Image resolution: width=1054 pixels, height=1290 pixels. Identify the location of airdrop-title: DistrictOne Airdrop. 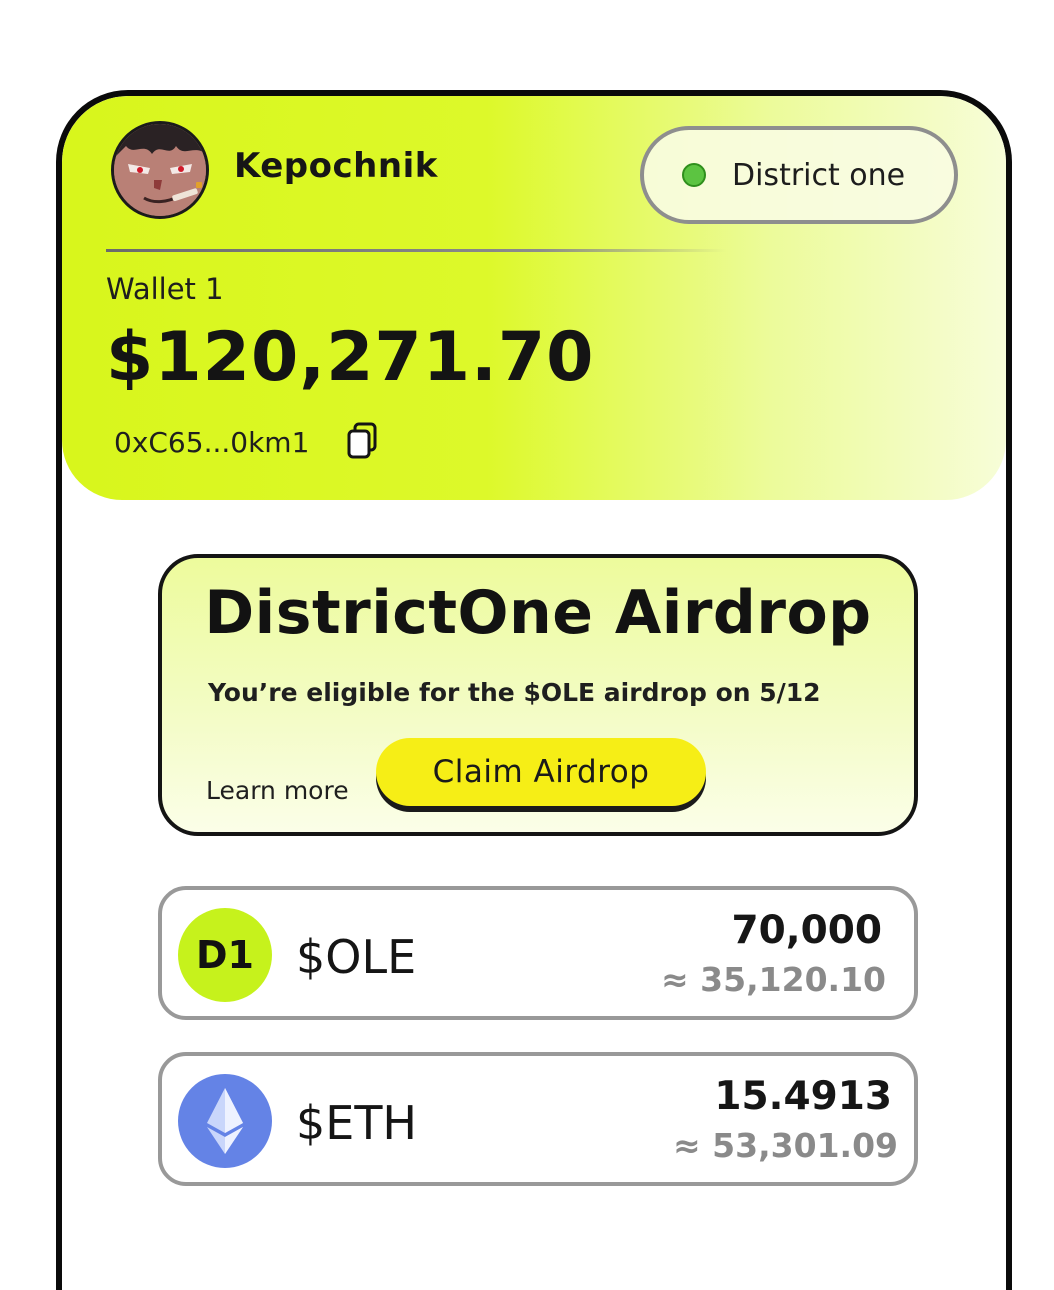
(538, 613).